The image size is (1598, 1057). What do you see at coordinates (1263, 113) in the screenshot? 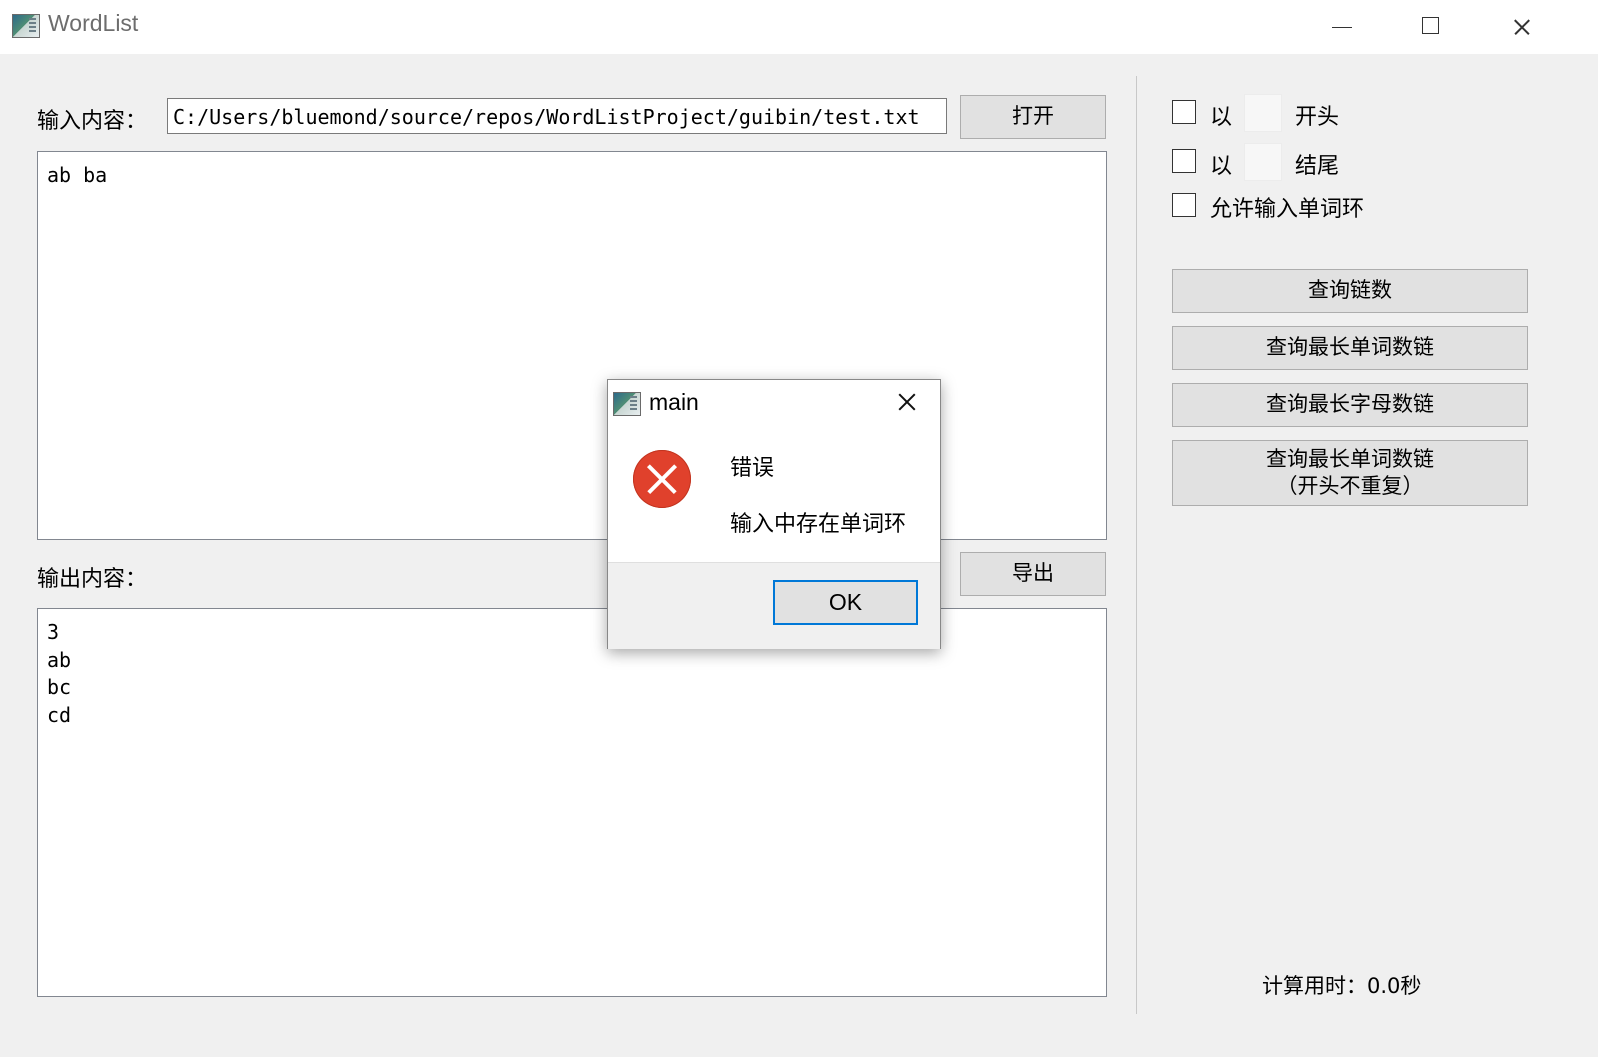
I see `start-char-input` at bounding box center [1263, 113].